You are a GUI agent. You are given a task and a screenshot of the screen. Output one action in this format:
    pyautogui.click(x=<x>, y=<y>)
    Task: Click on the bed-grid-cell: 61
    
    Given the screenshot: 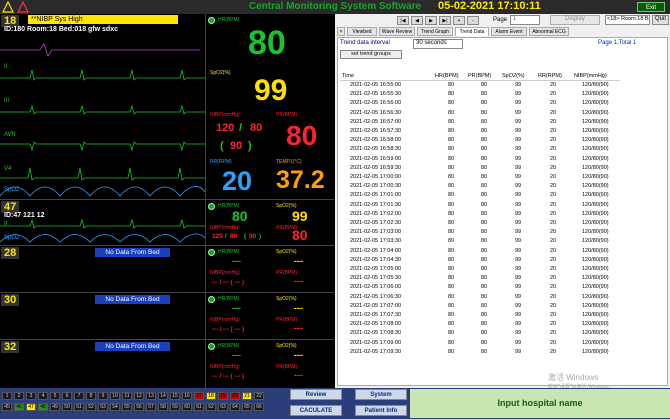 What is the action you would take?
    pyautogui.click(x=199, y=407)
    